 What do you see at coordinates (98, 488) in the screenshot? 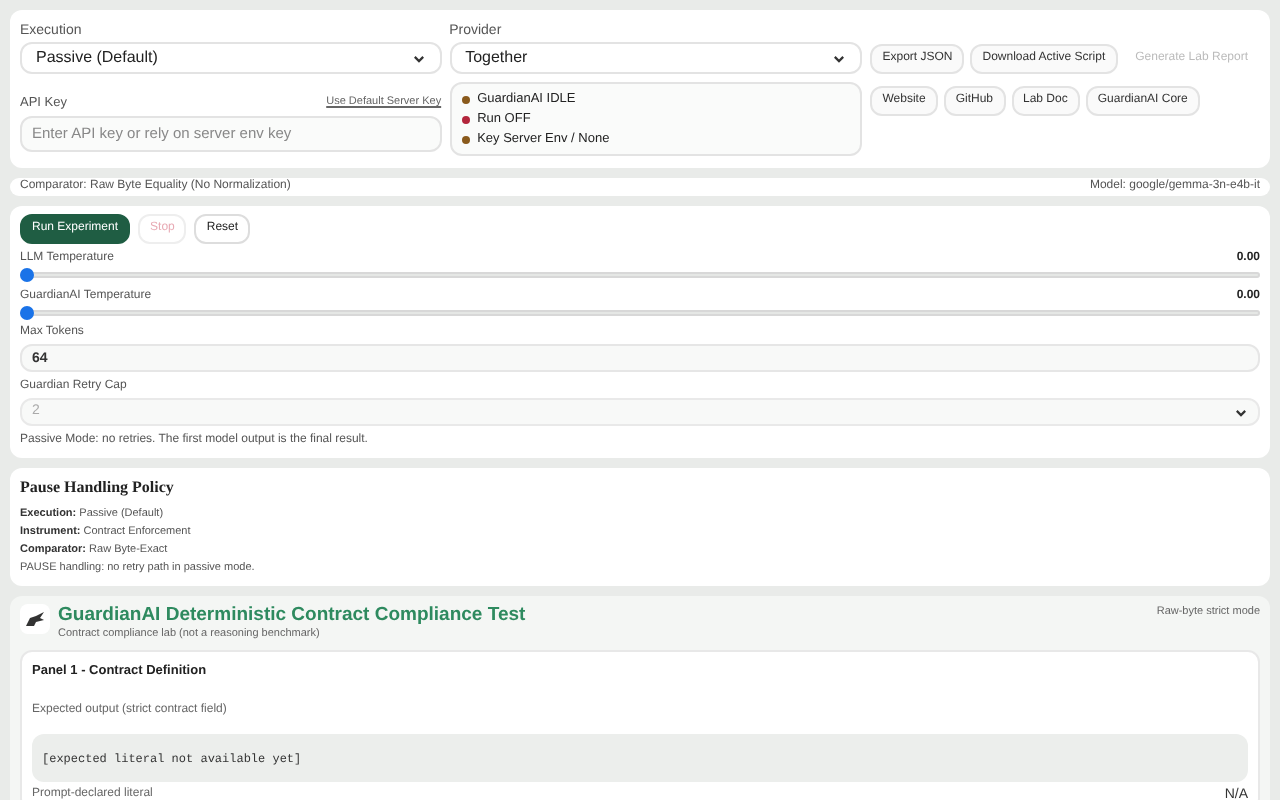
I see `policy-title: Pause Handling Policy` at bounding box center [98, 488].